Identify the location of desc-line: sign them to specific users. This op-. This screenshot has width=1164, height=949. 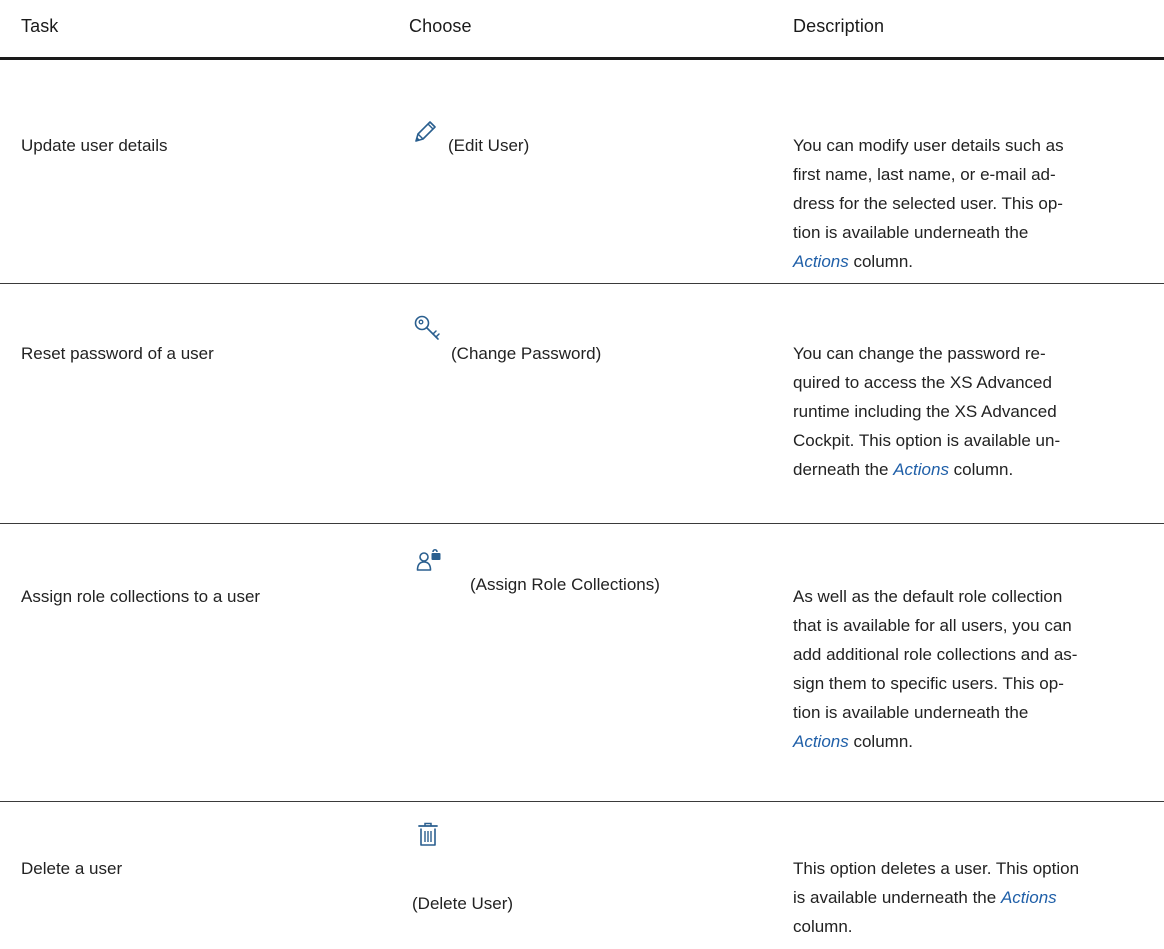
(928, 683).